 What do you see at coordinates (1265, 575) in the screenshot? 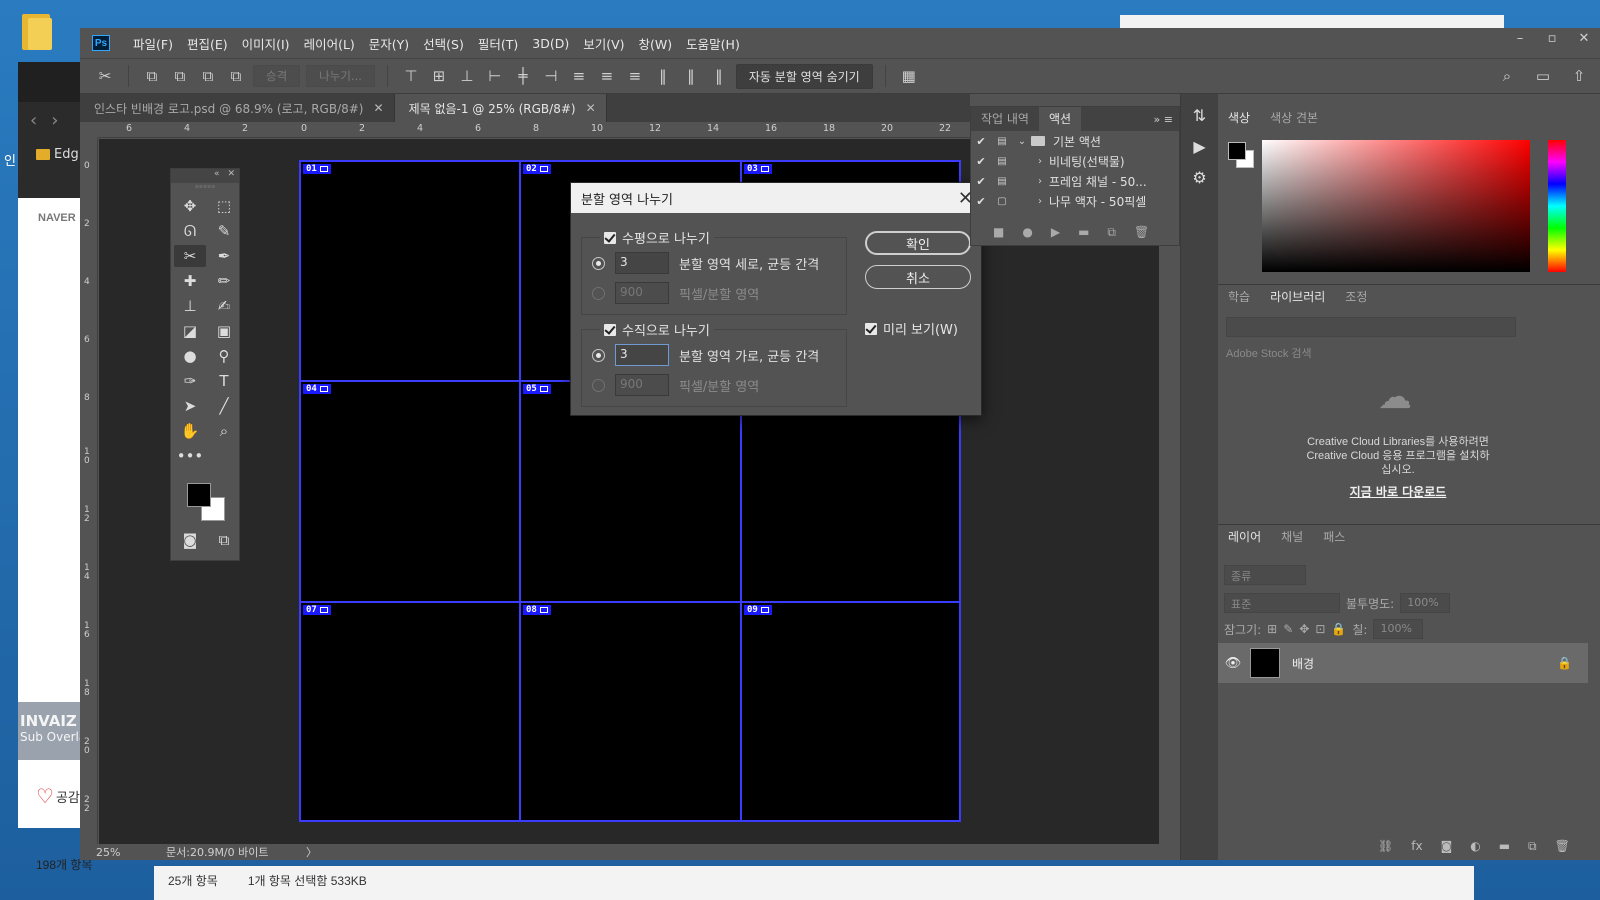
I see `layer-kind-filter: 종류` at bounding box center [1265, 575].